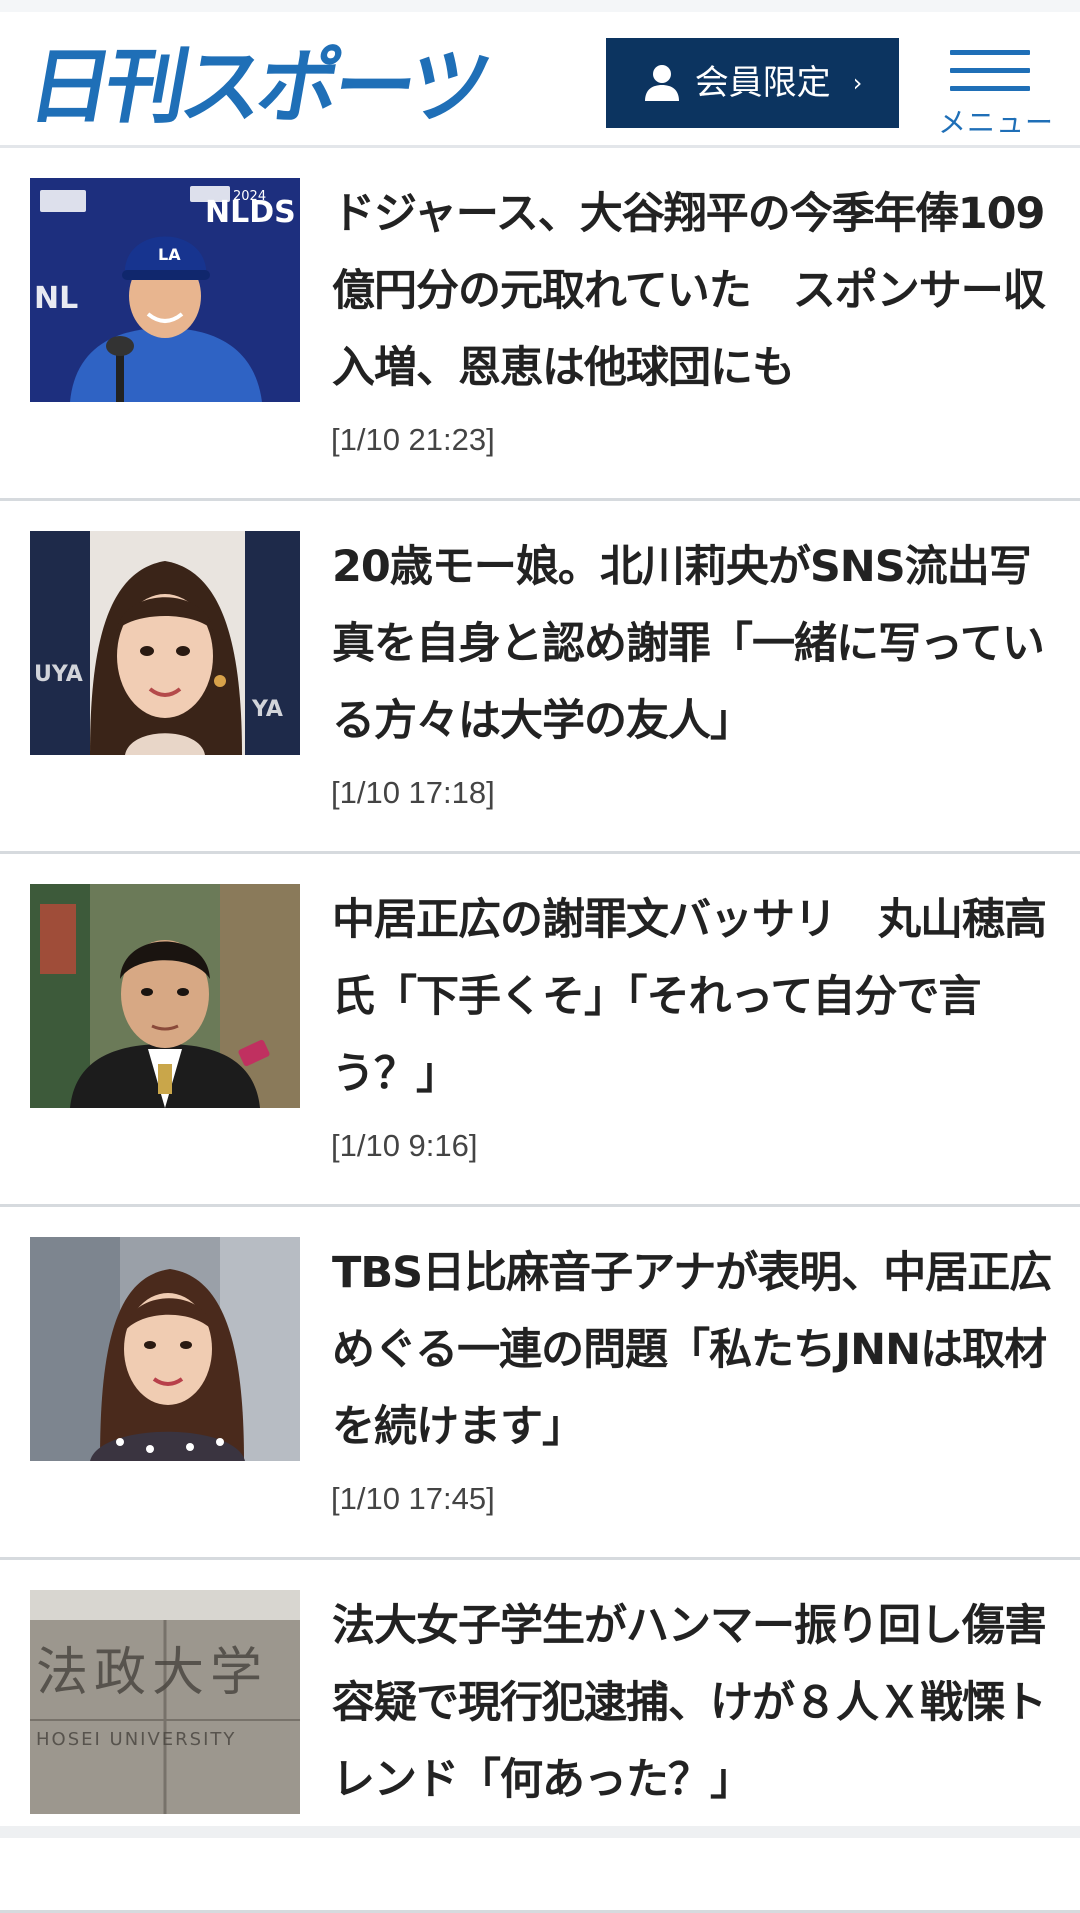 Image resolution: width=1080 pixels, height=1913 pixels. I want to click on svg-text: LA, so click(169, 254).